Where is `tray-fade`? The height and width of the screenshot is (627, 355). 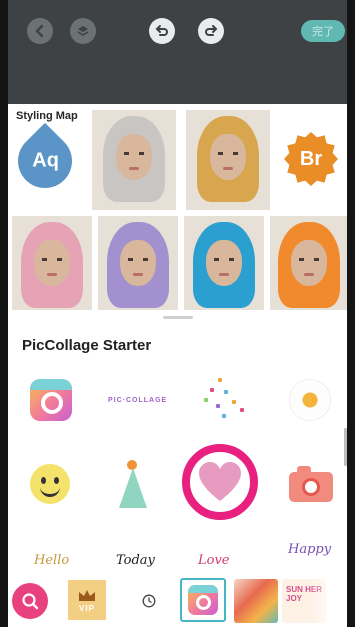
tray-fade is located at coordinates (327, 601).